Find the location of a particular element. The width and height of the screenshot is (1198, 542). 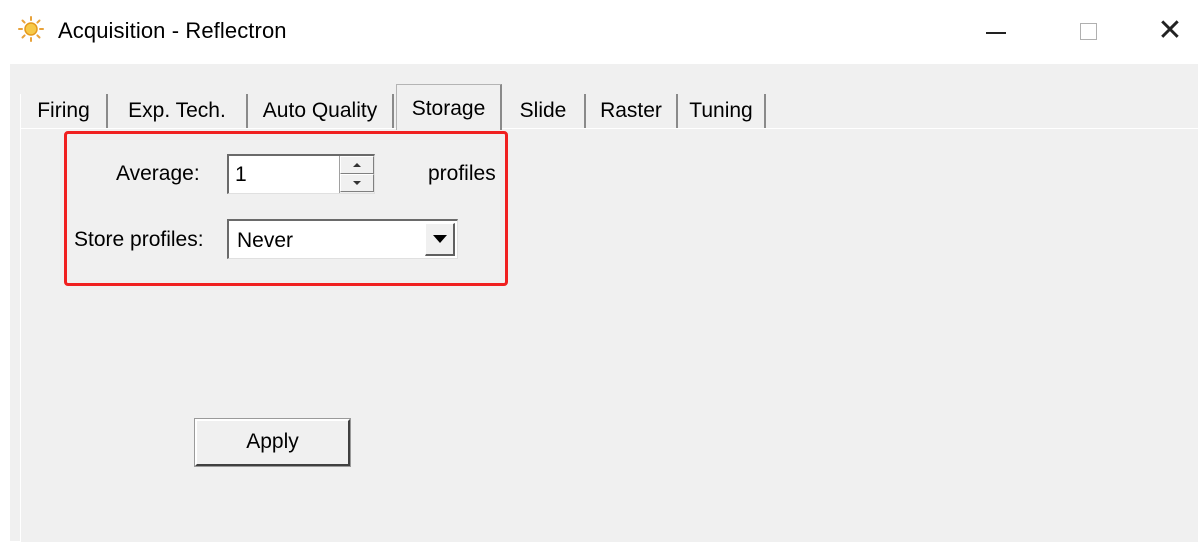

chevron-down-icon is located at coordinates (439, 239).